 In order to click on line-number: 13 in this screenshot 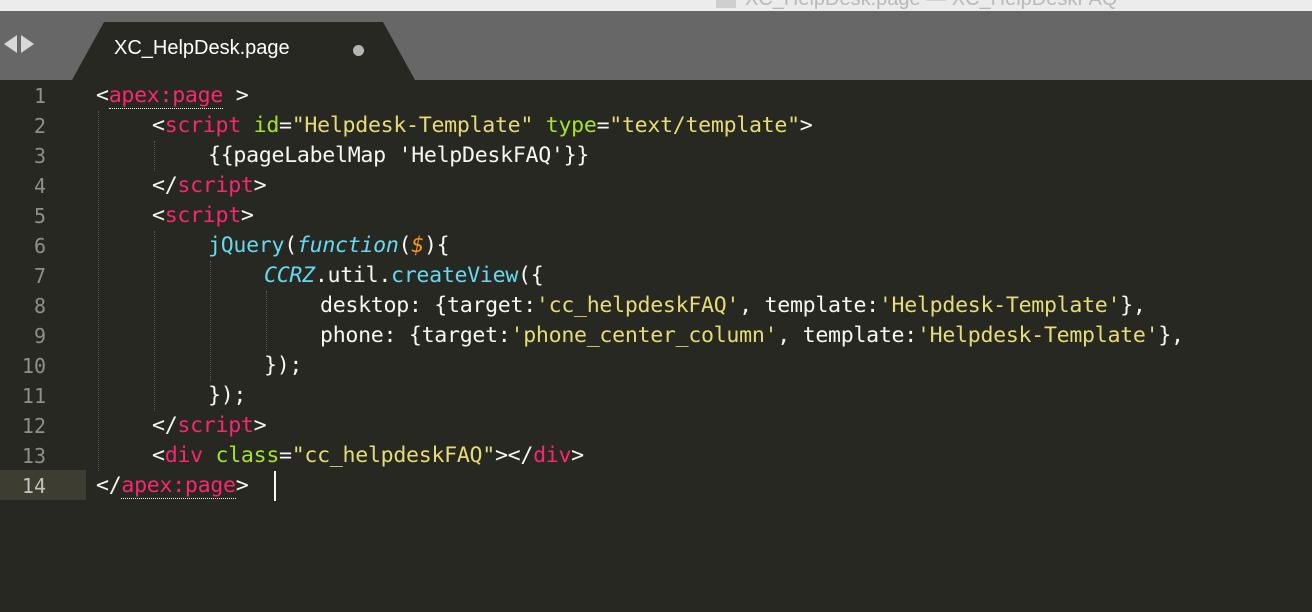, I will do `click(33, 456)`.